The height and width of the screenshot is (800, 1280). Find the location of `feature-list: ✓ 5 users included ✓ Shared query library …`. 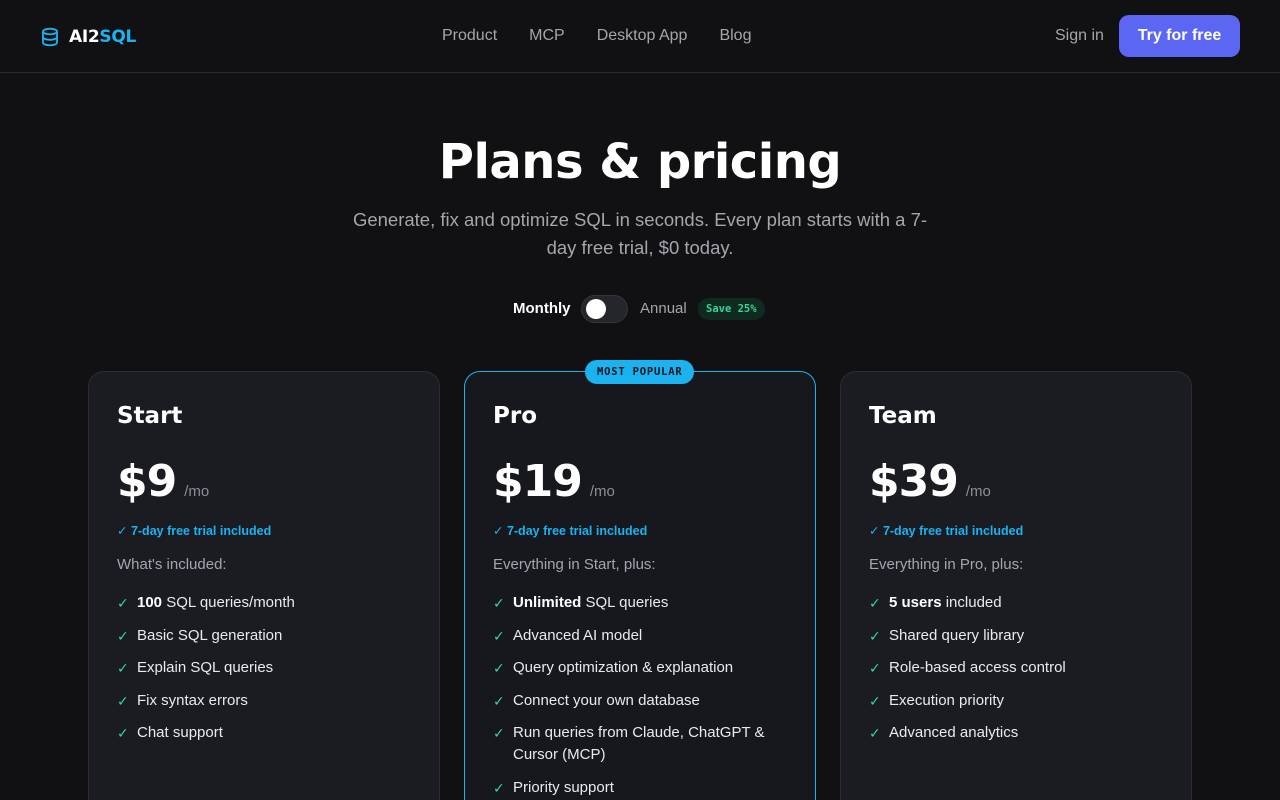

feature-list: ✓ 5 users included ✓ Shared query library … is located at coordinates (1019, 673).